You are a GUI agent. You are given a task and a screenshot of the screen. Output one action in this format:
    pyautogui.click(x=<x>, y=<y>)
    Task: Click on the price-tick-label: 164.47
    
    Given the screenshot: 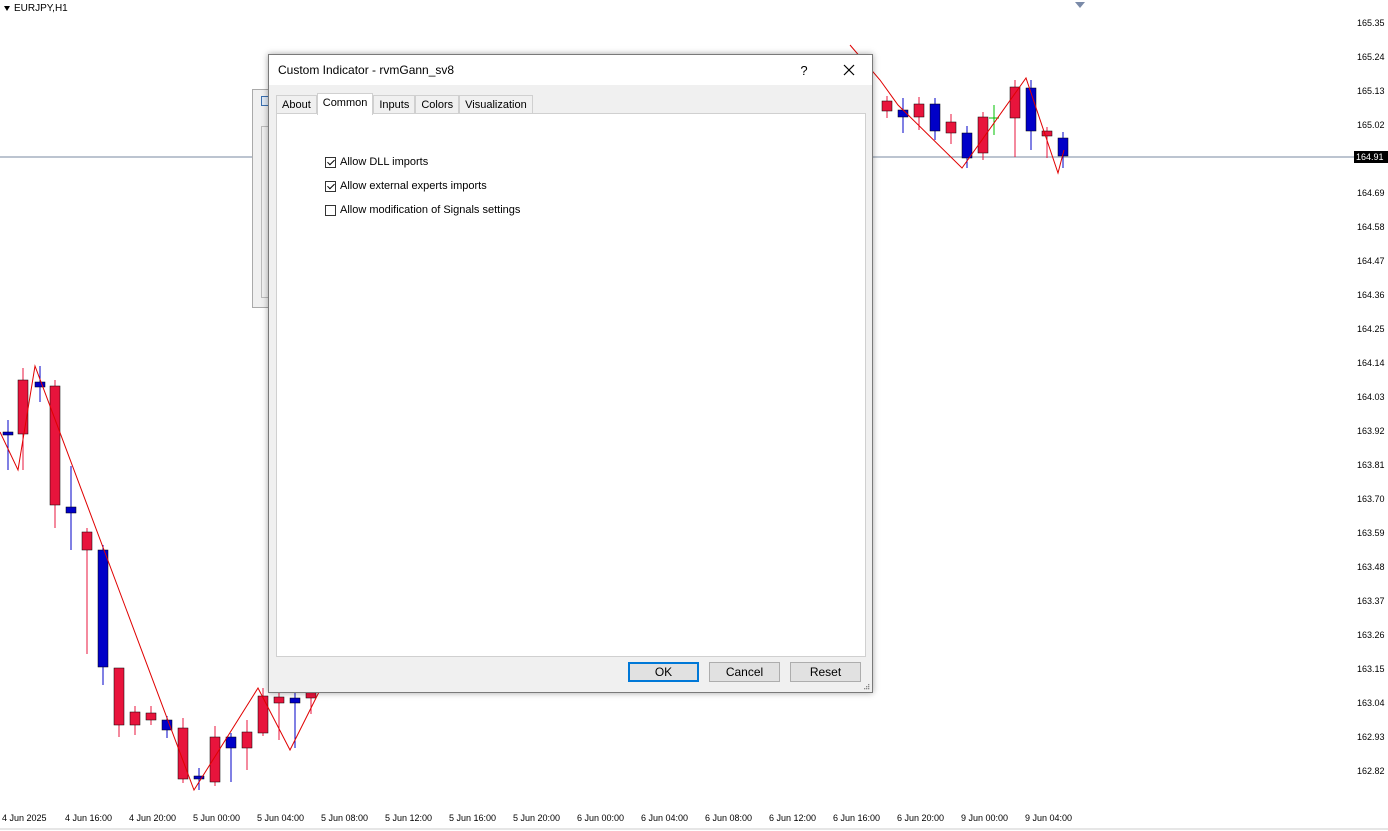 What is the action you would take?
    pyautogui.click(x=1371, y=261)
    